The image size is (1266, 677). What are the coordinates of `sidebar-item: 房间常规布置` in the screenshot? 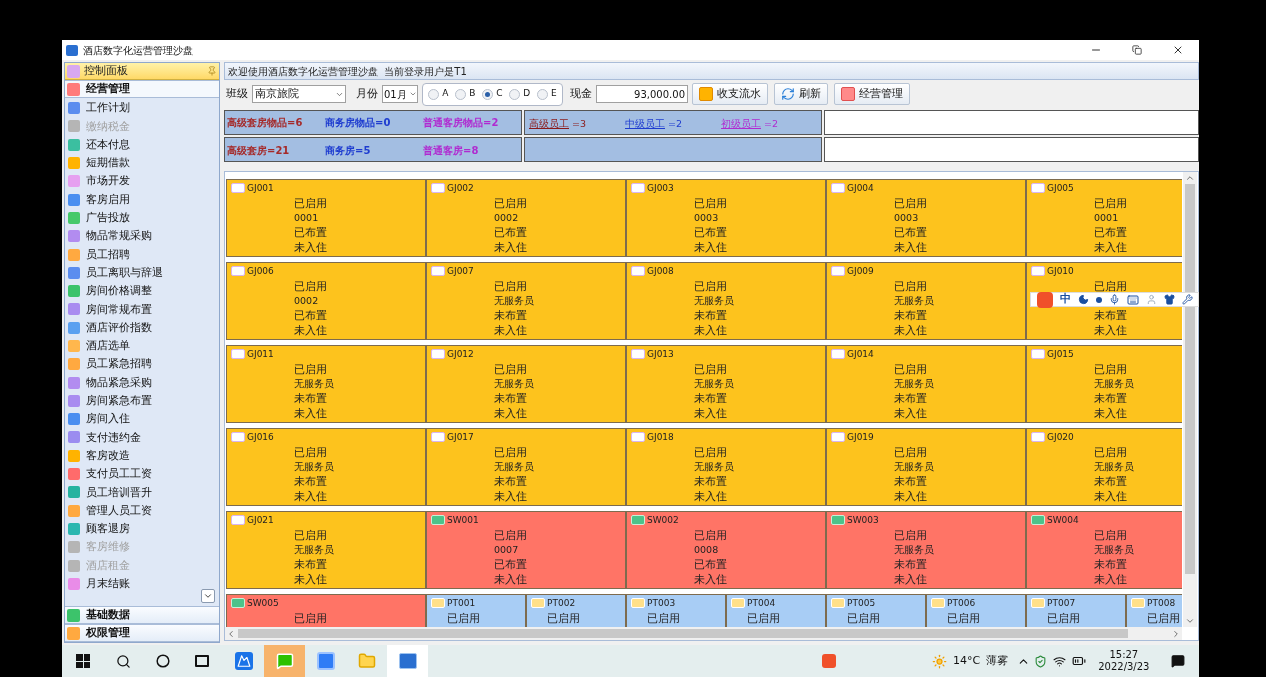 It's located at (142, 309).